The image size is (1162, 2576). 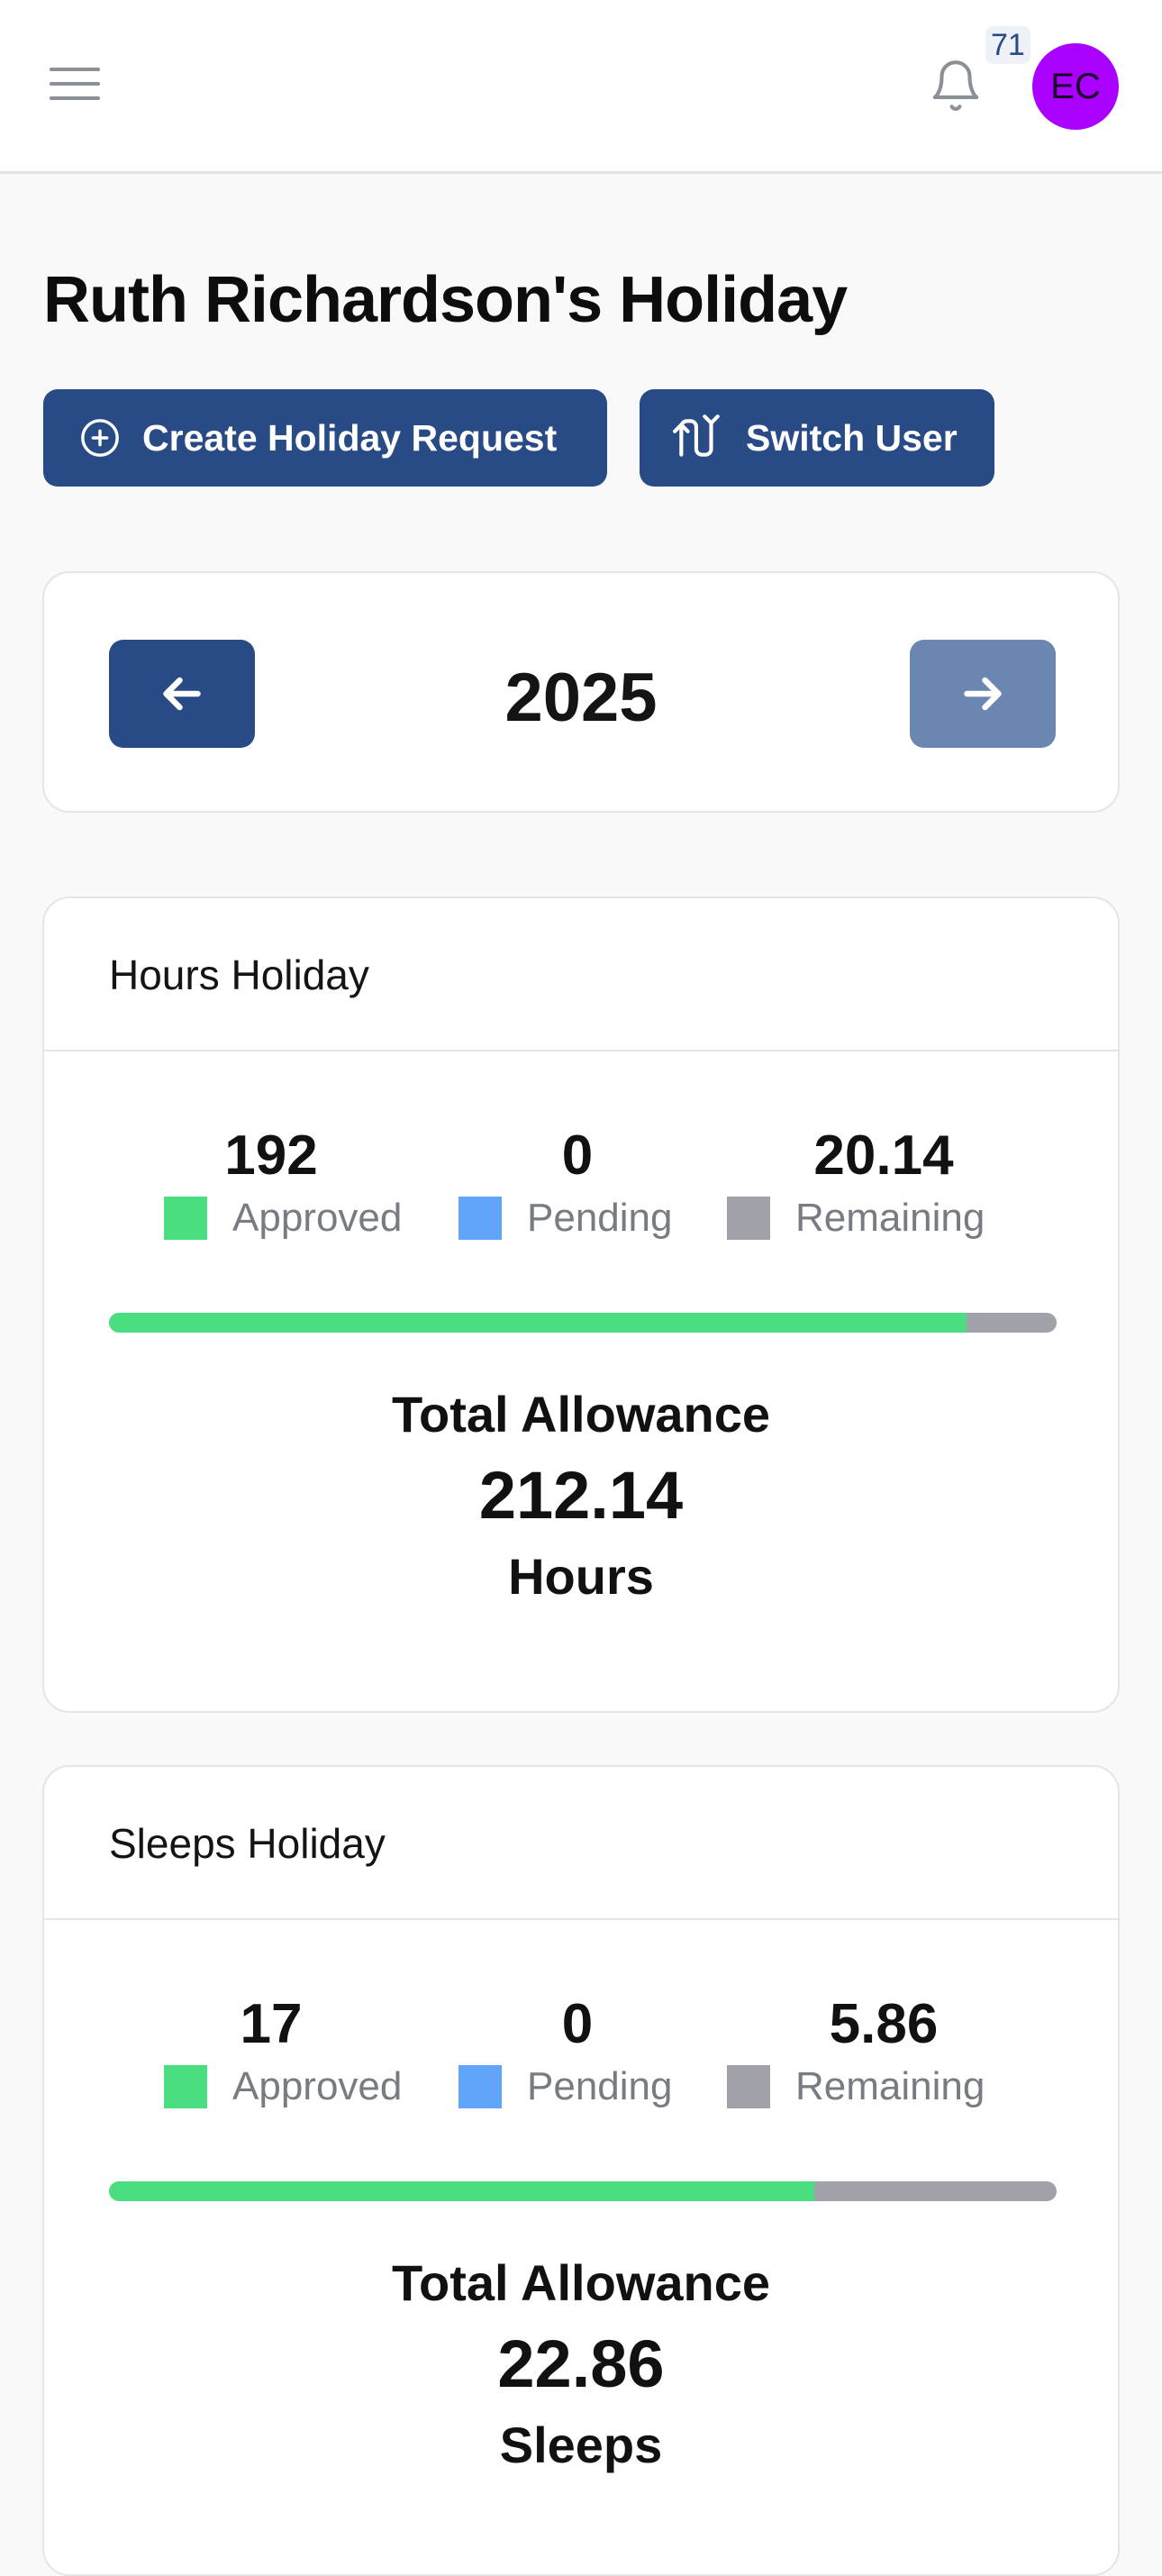 I want to click on switch-user-button: Switch User, so click(x=817, y=438).